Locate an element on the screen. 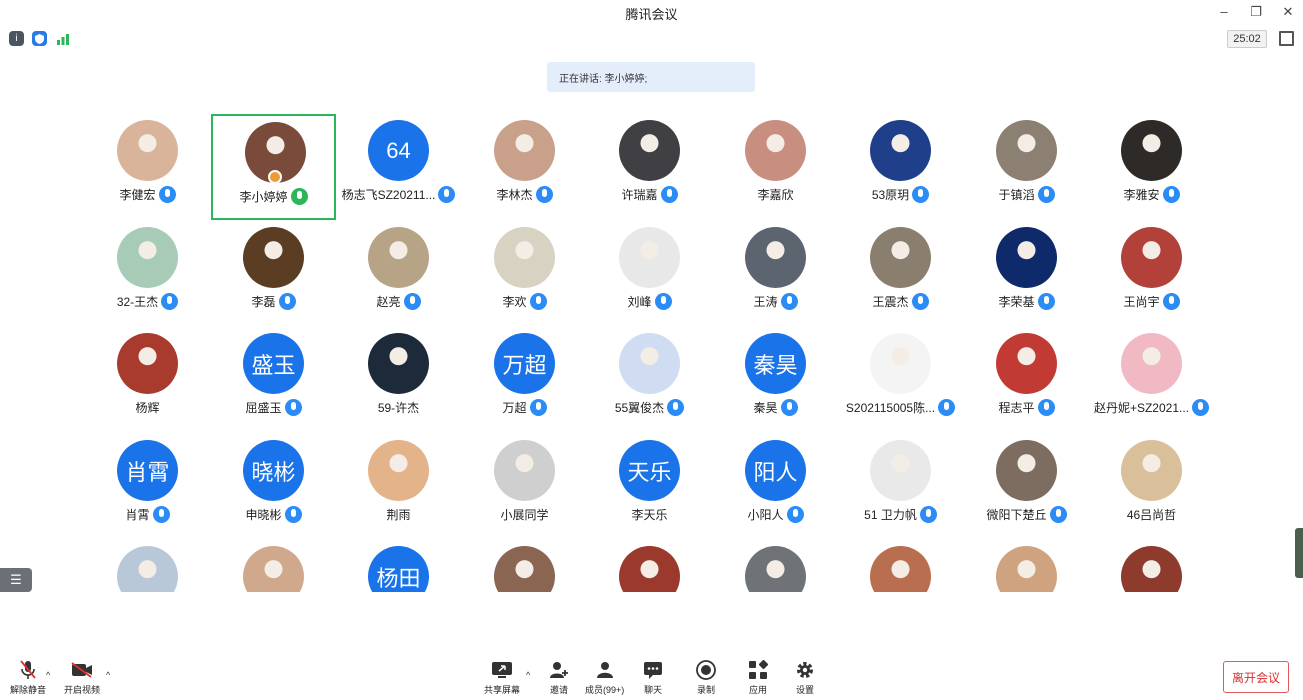  info-icon: i is located at coordinates (16, 38).